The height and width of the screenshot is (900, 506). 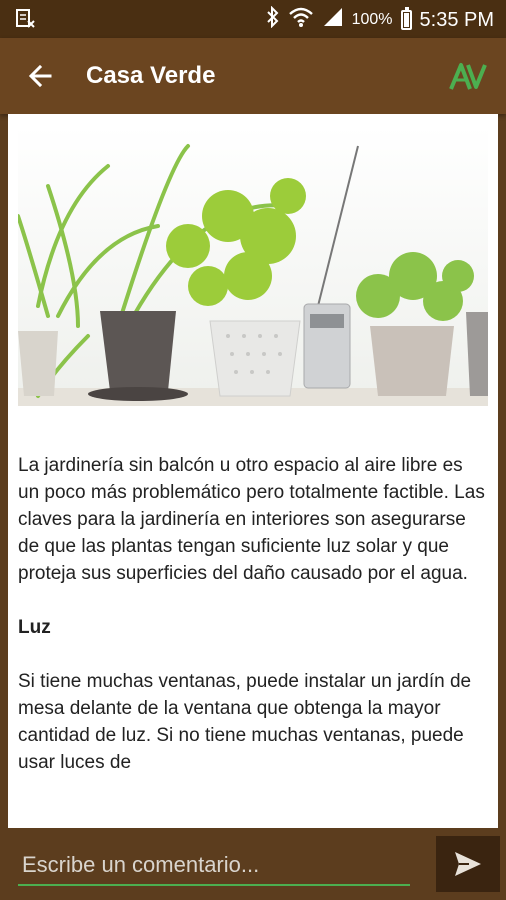 I want to click on status-time: 5:35 PM, so click(x=456, y=19).